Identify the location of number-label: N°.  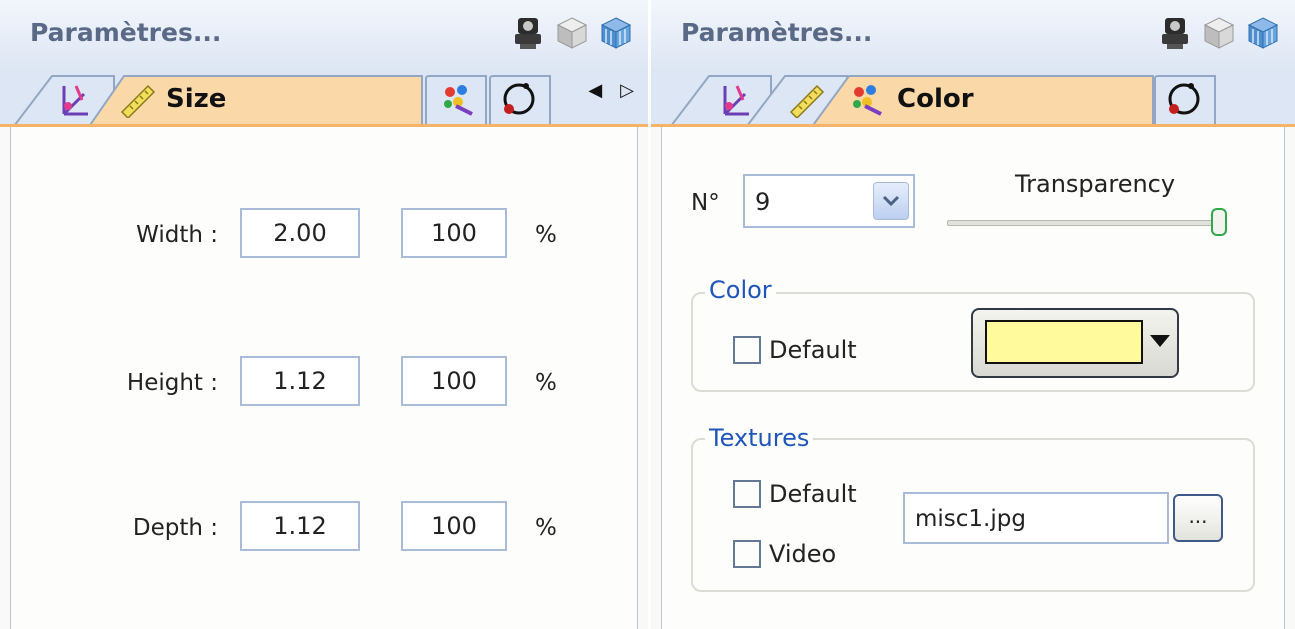
(705, 203).